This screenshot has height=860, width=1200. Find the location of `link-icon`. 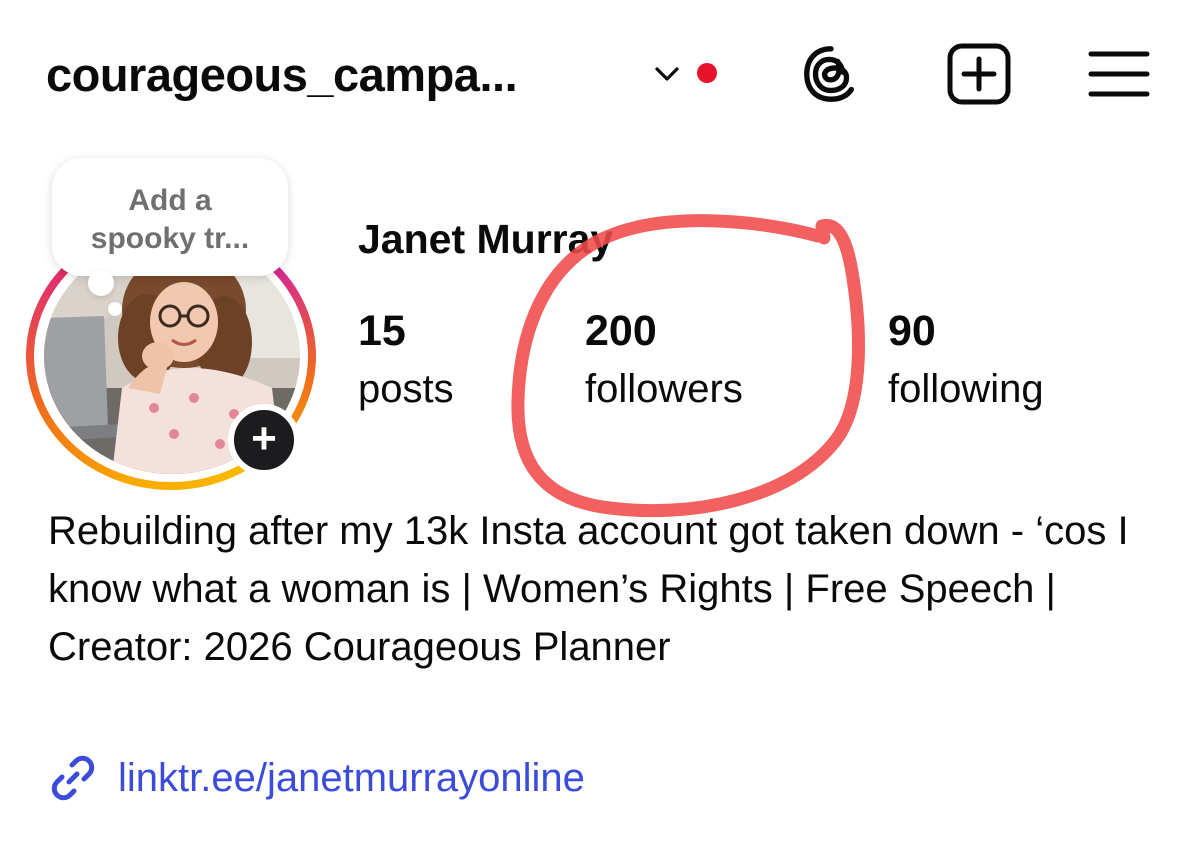

link-icon is located at coordinates (73, 778).